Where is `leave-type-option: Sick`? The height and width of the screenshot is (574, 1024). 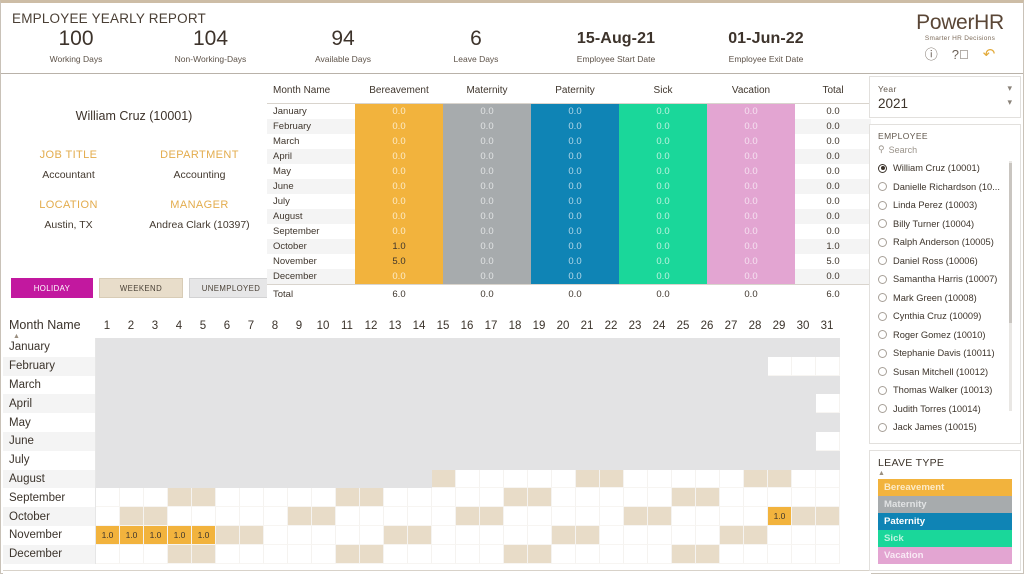
leave-type-option: Sick is located at coordinates (945, 538).